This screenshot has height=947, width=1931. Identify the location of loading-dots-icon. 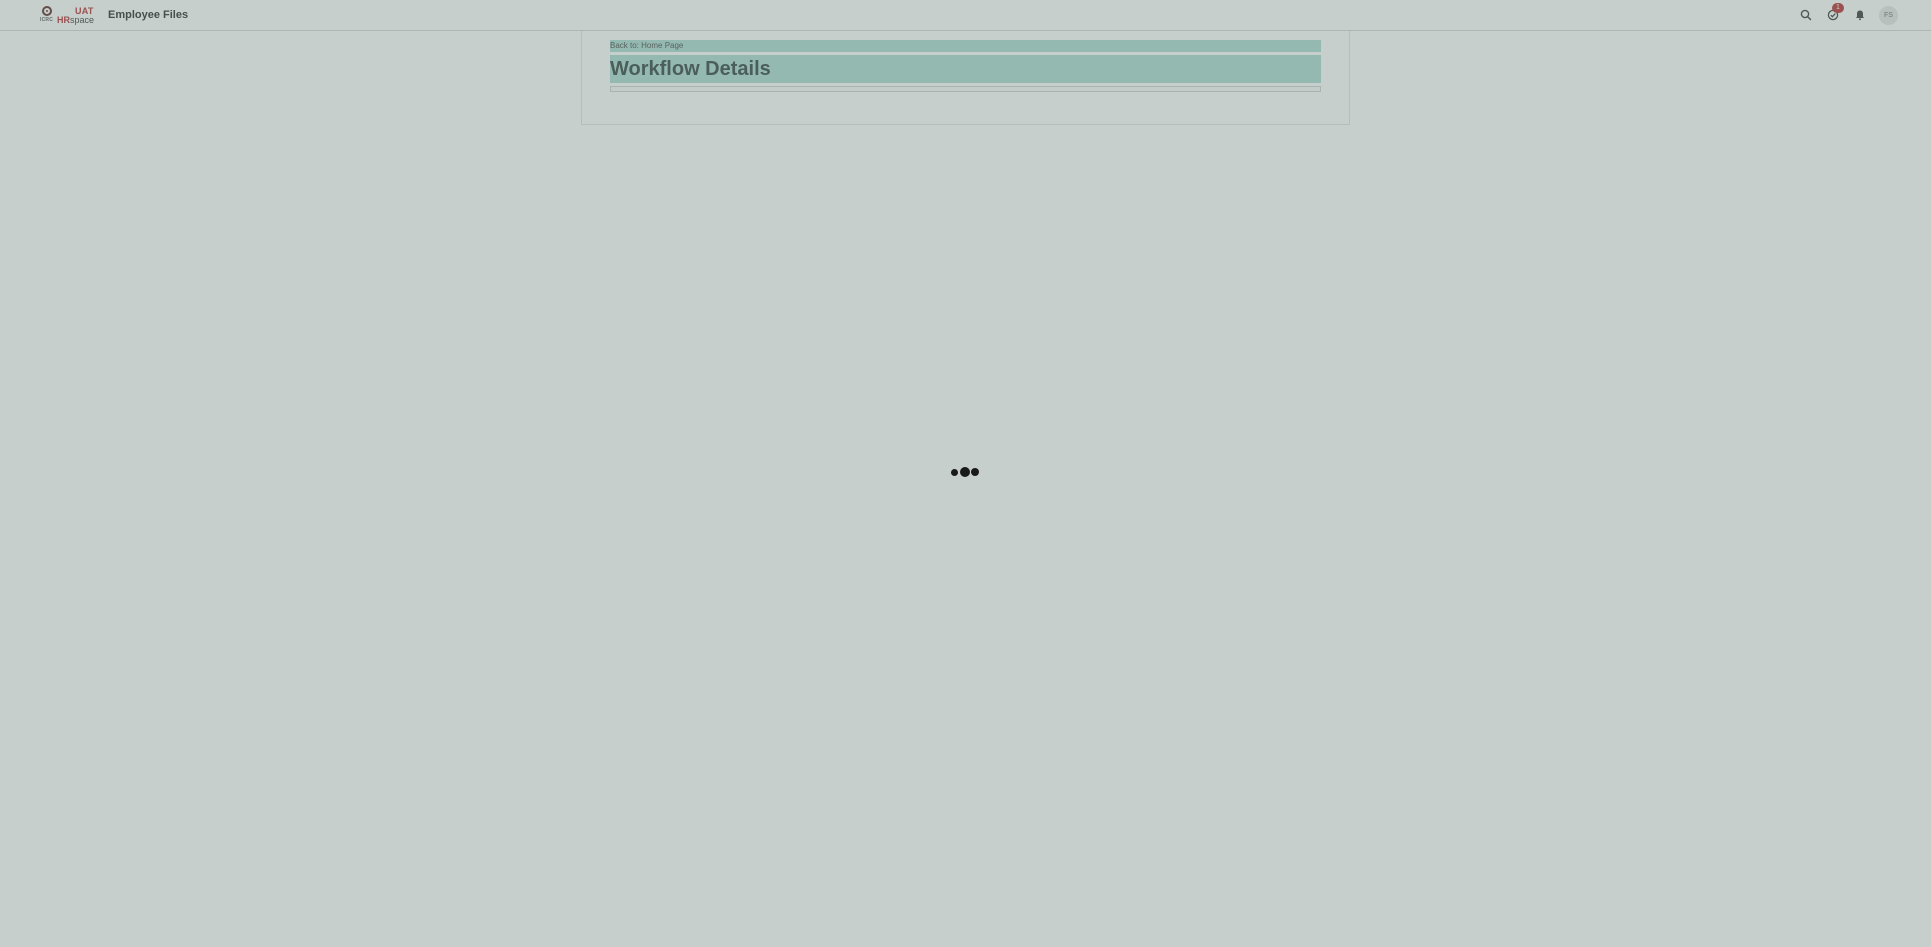
(966, 473).